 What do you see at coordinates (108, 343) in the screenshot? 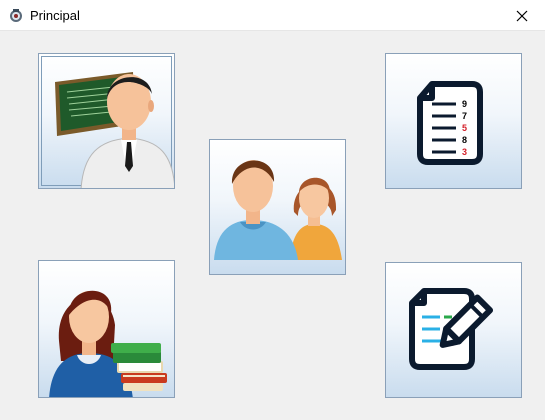
I see `woman-with-books-icon` at bounding box center [108, 343].